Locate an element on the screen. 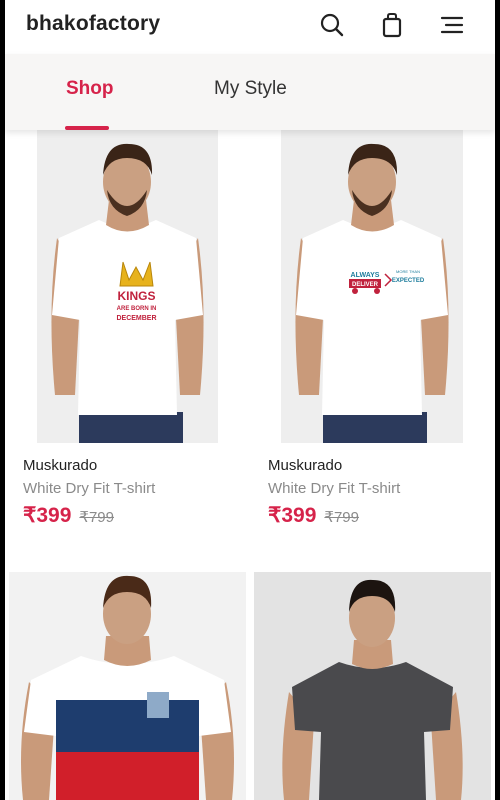  print-text-month: DECEMBER is located at coordinates (136, 318).